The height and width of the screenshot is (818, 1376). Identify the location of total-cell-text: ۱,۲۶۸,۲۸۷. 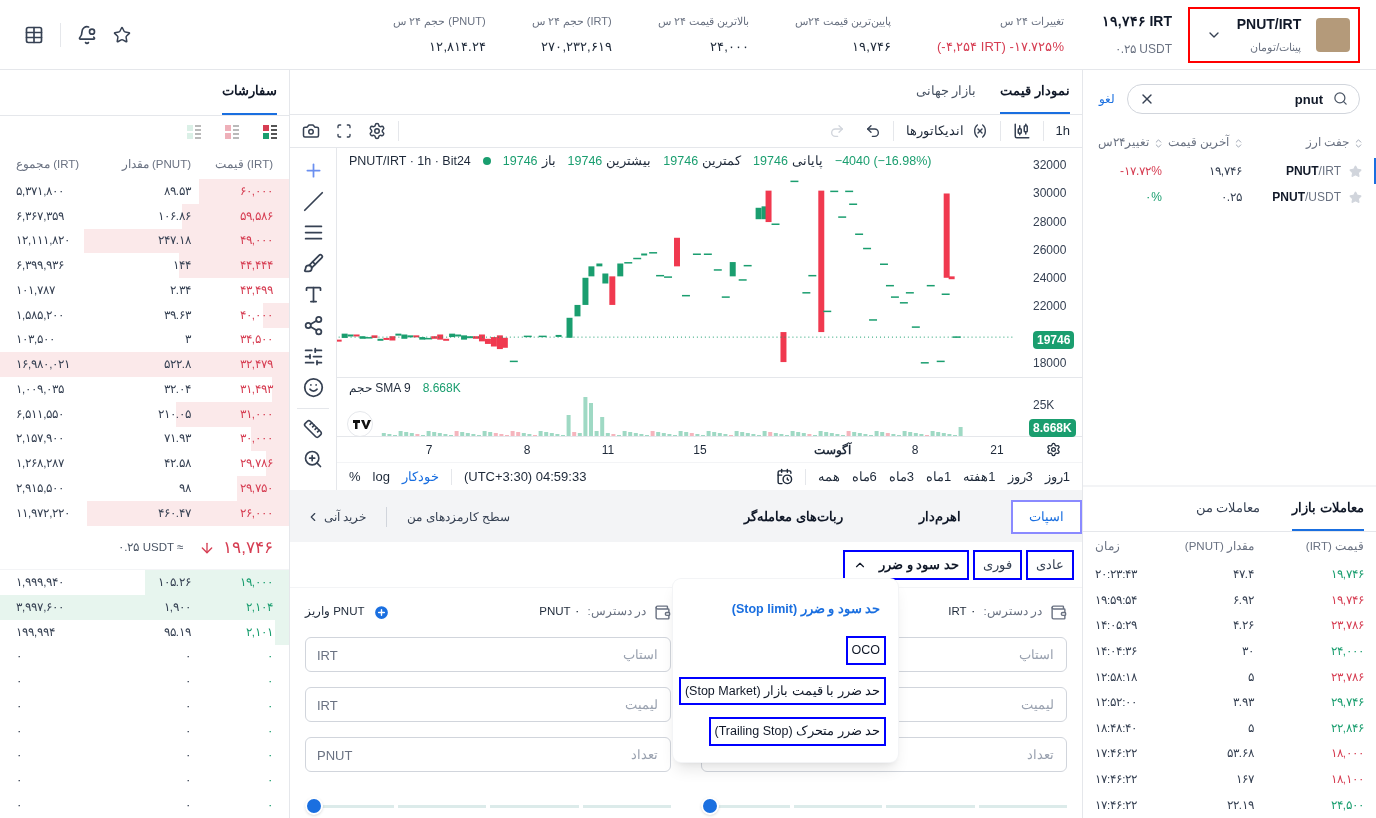
(40, 464).